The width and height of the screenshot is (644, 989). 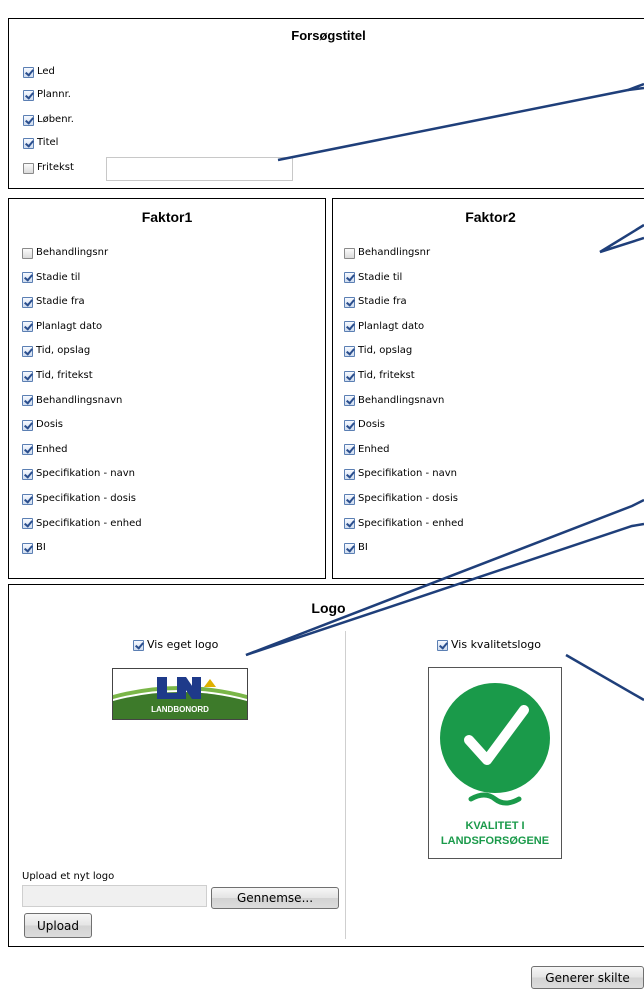 What do you see at coordinates (72, 401) in the screenshot?
I see `factor1-option-behandlingsnavn: Behandlingsnavn` at bounding box center [72, 401].